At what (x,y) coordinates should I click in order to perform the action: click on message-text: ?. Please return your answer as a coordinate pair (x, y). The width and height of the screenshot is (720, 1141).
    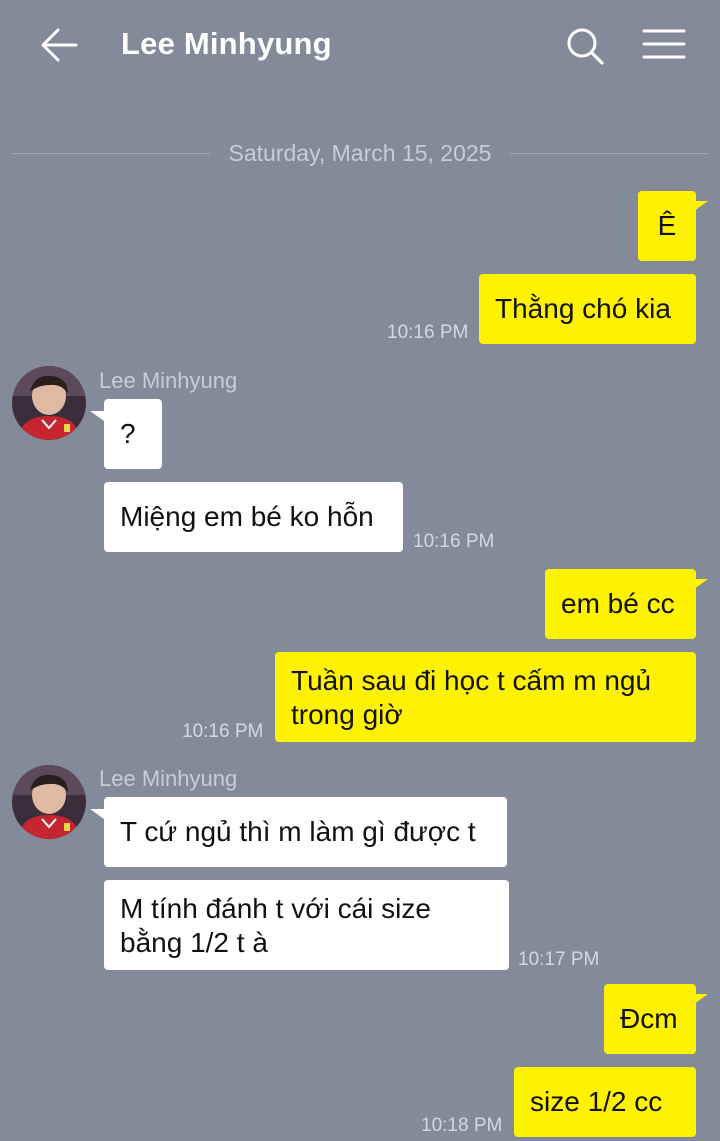
    Looking at the image, I should click on (128, 433).